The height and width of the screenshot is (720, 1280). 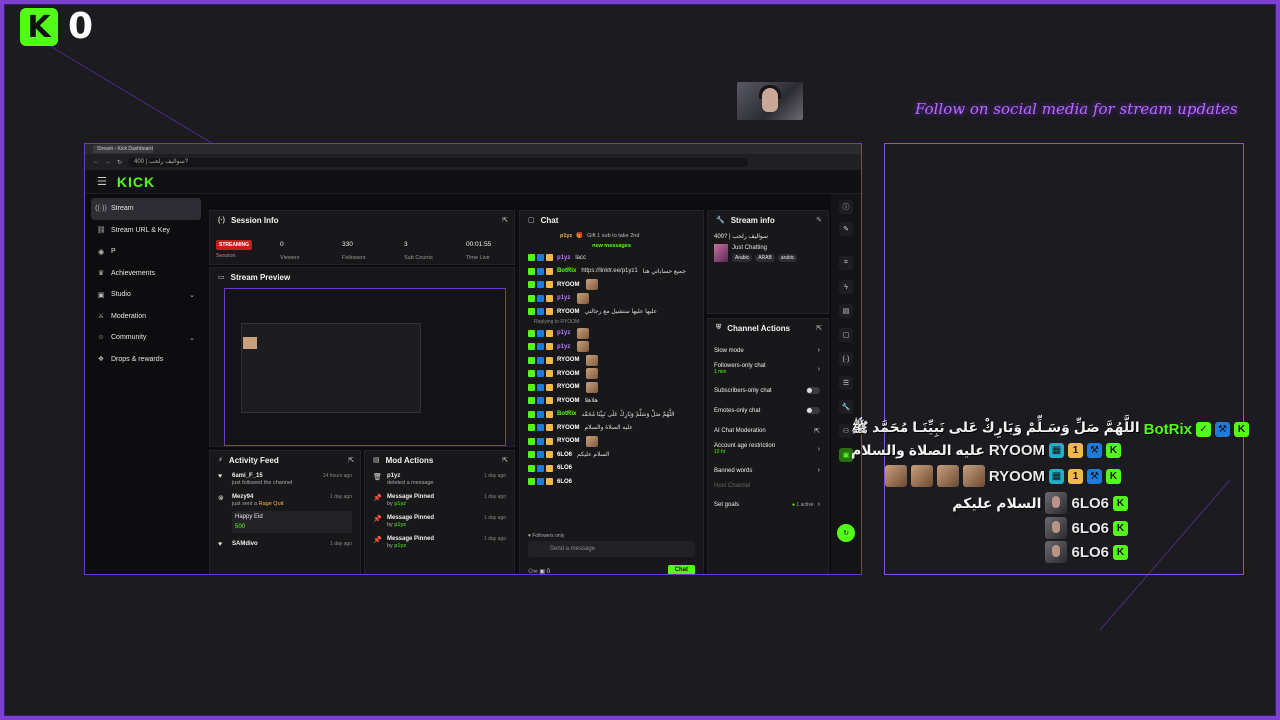 What do you see at coordinates (581, 257) in the screenshot?
I see `chat-text: lacc` at bounding box center [581, 257].